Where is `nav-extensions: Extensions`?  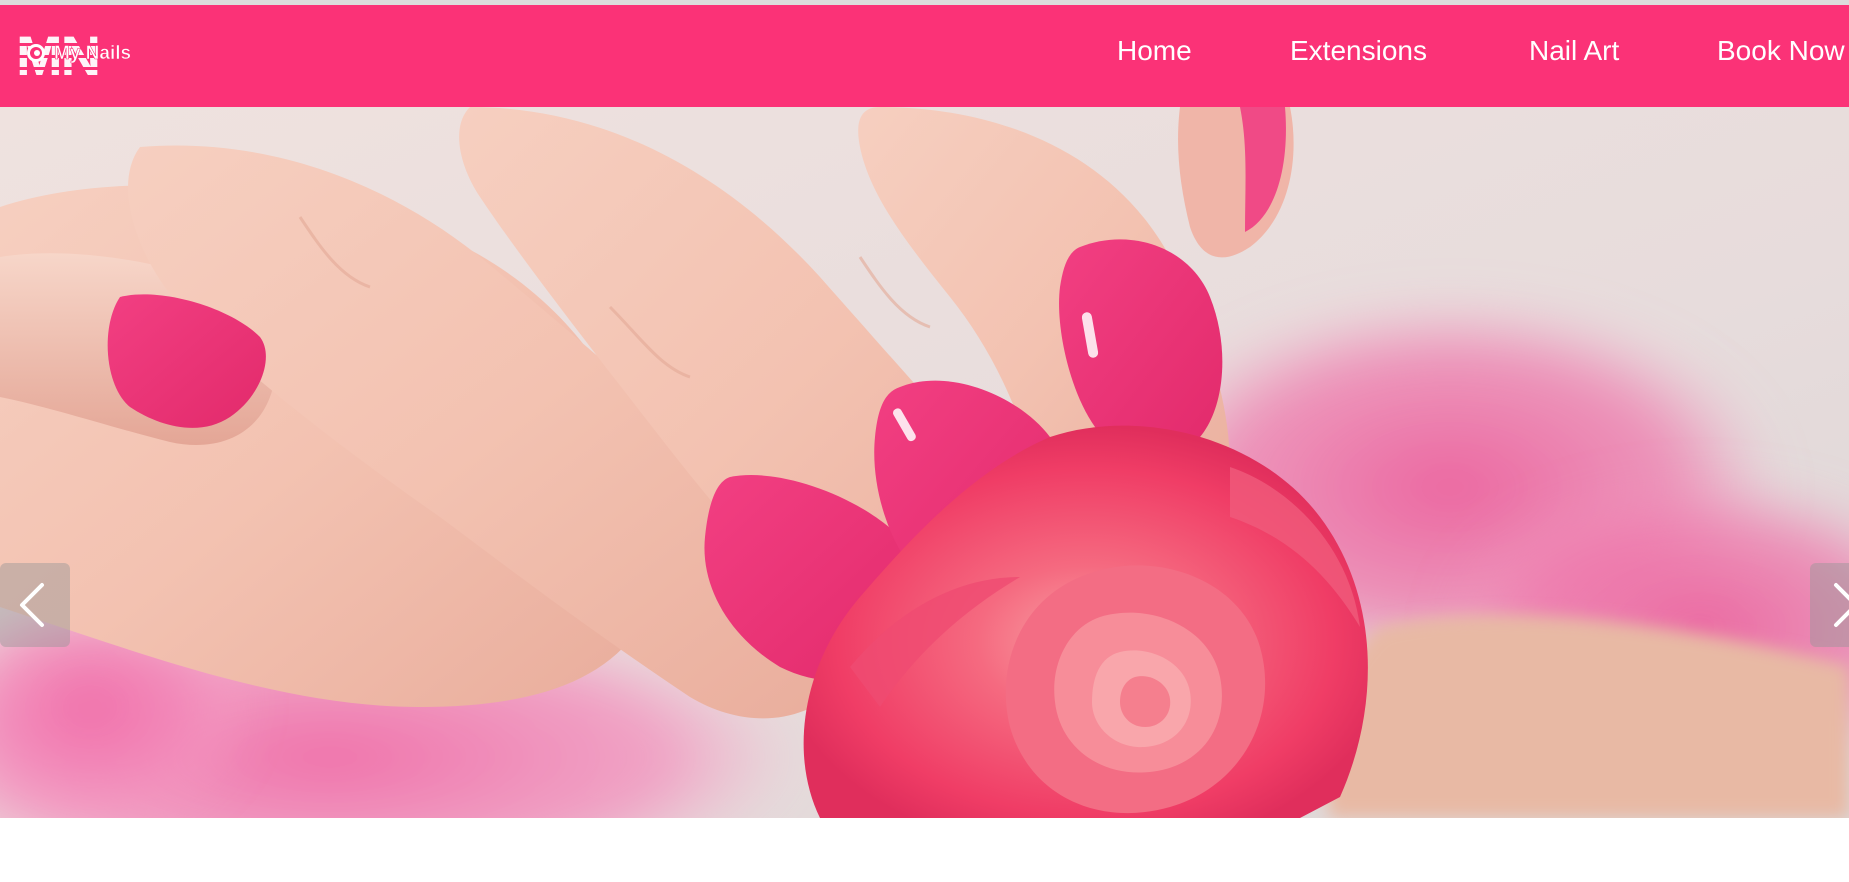
nav-extensions: Extensions is located at coordinates (1358, 51).